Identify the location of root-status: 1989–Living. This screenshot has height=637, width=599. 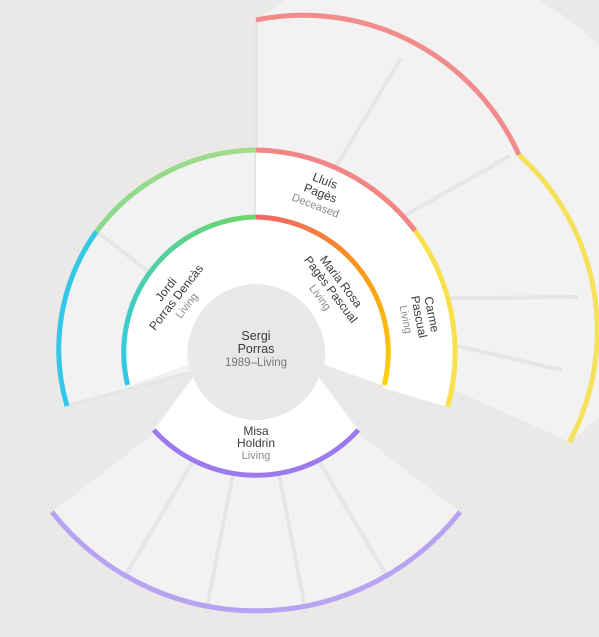
(256, 363).